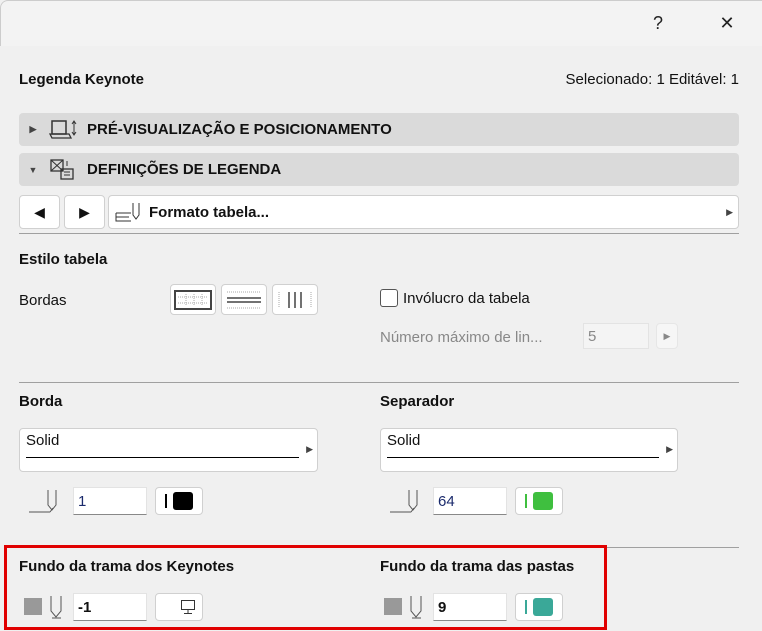  Describe the element at coordinates (33, 169) in the screenshot. I see `chevron-down-icon: ▼` at that location.